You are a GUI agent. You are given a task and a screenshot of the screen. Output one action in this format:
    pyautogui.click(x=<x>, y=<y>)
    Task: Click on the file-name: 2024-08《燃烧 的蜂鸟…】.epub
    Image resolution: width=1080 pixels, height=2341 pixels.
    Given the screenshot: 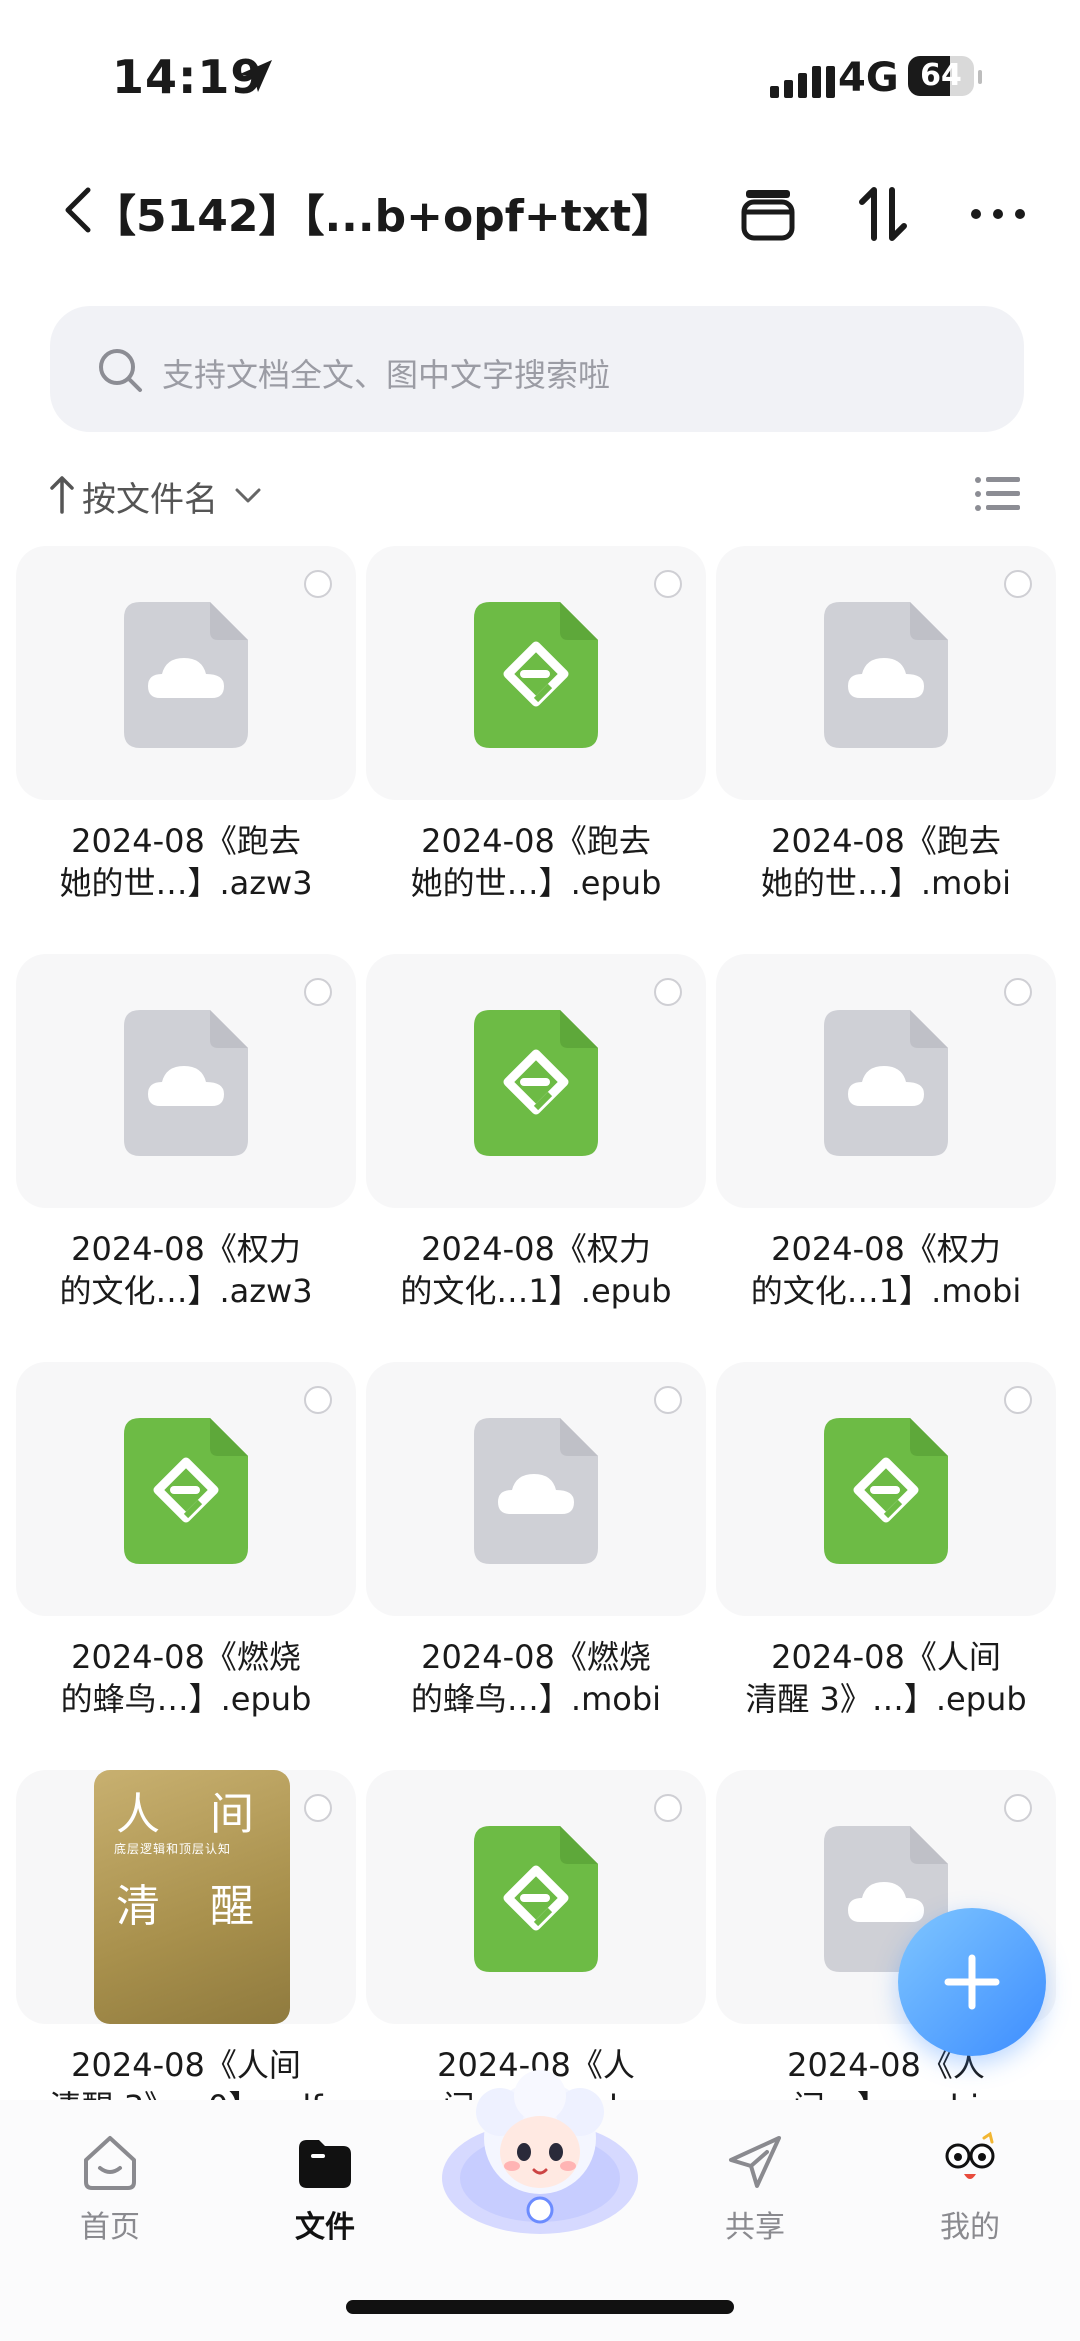 What is the action you would take?
    pyautogui.click(x=186, y=1678)
    